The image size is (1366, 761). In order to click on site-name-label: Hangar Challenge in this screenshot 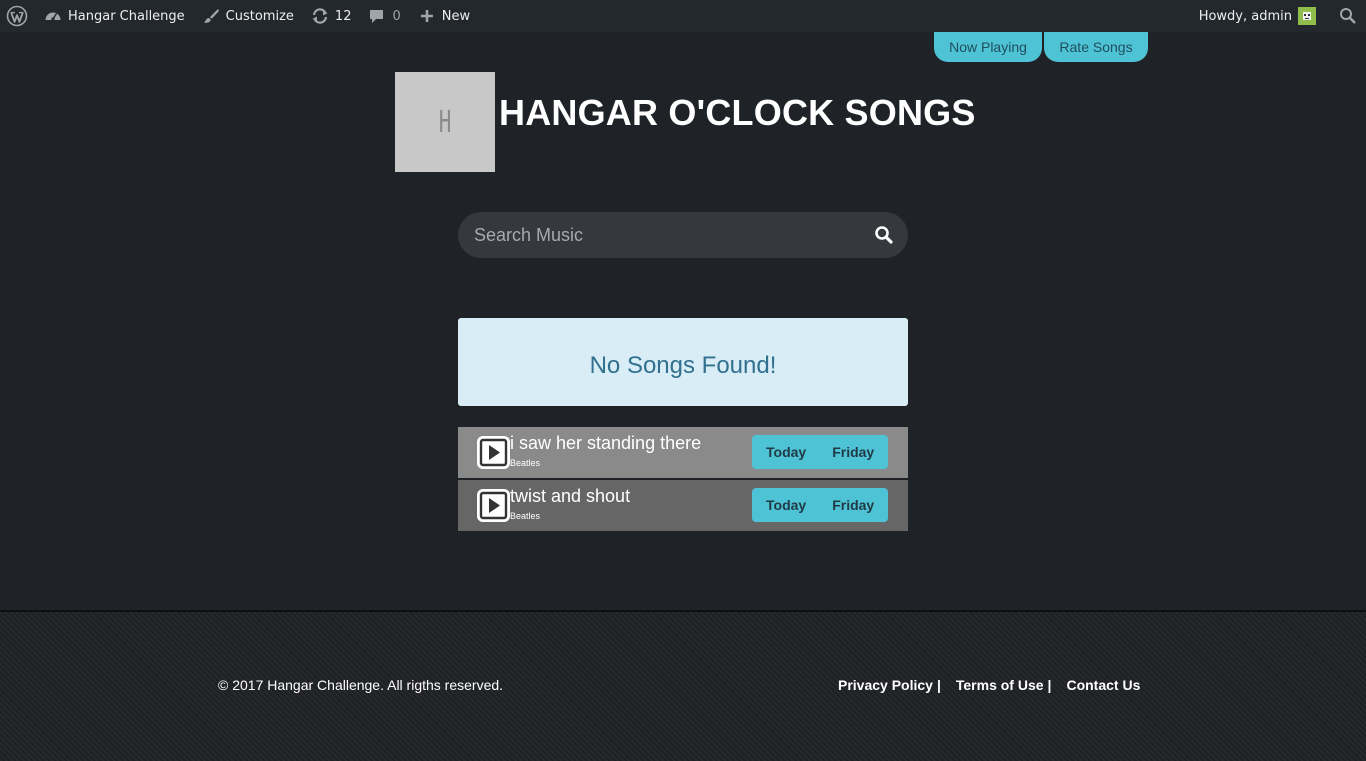, I will do `click(126, 16)`.